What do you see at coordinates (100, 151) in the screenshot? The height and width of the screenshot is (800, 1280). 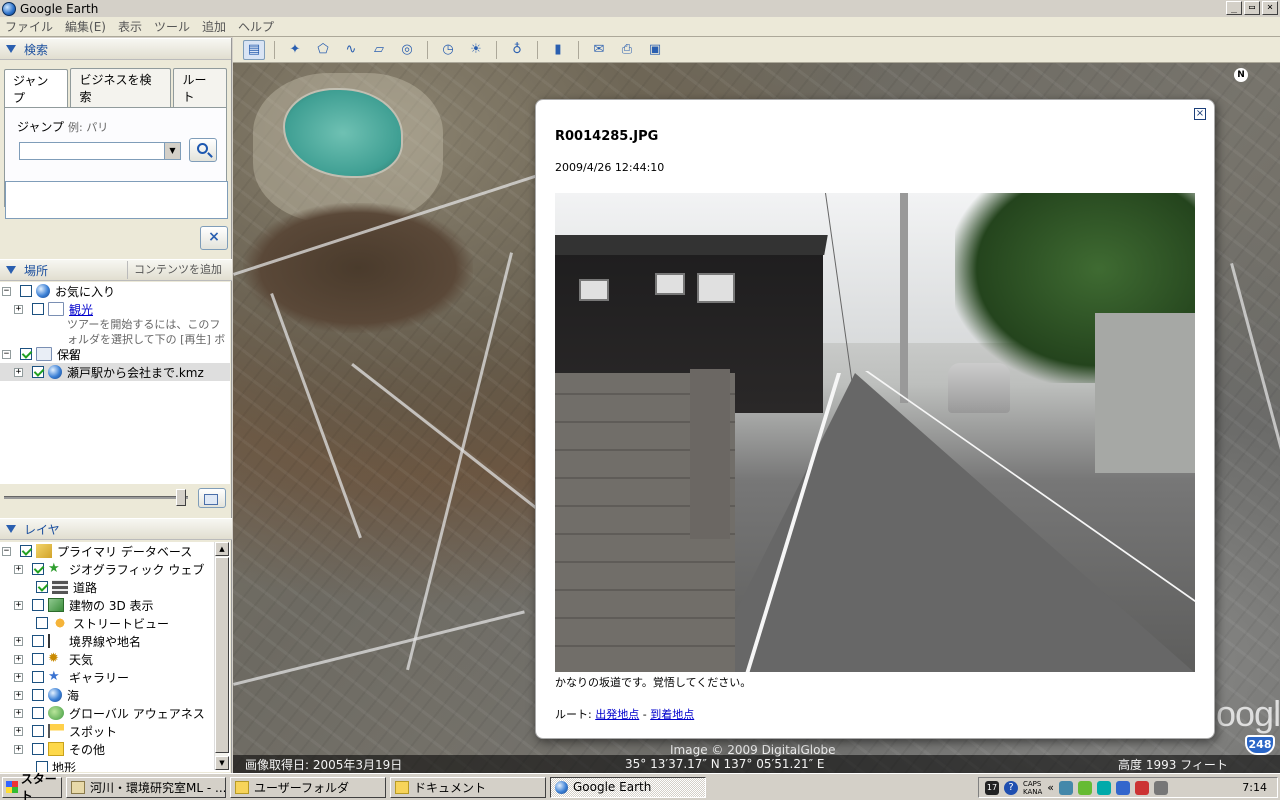 I see `jump-input: ▼` at bounding box center [100, 151].